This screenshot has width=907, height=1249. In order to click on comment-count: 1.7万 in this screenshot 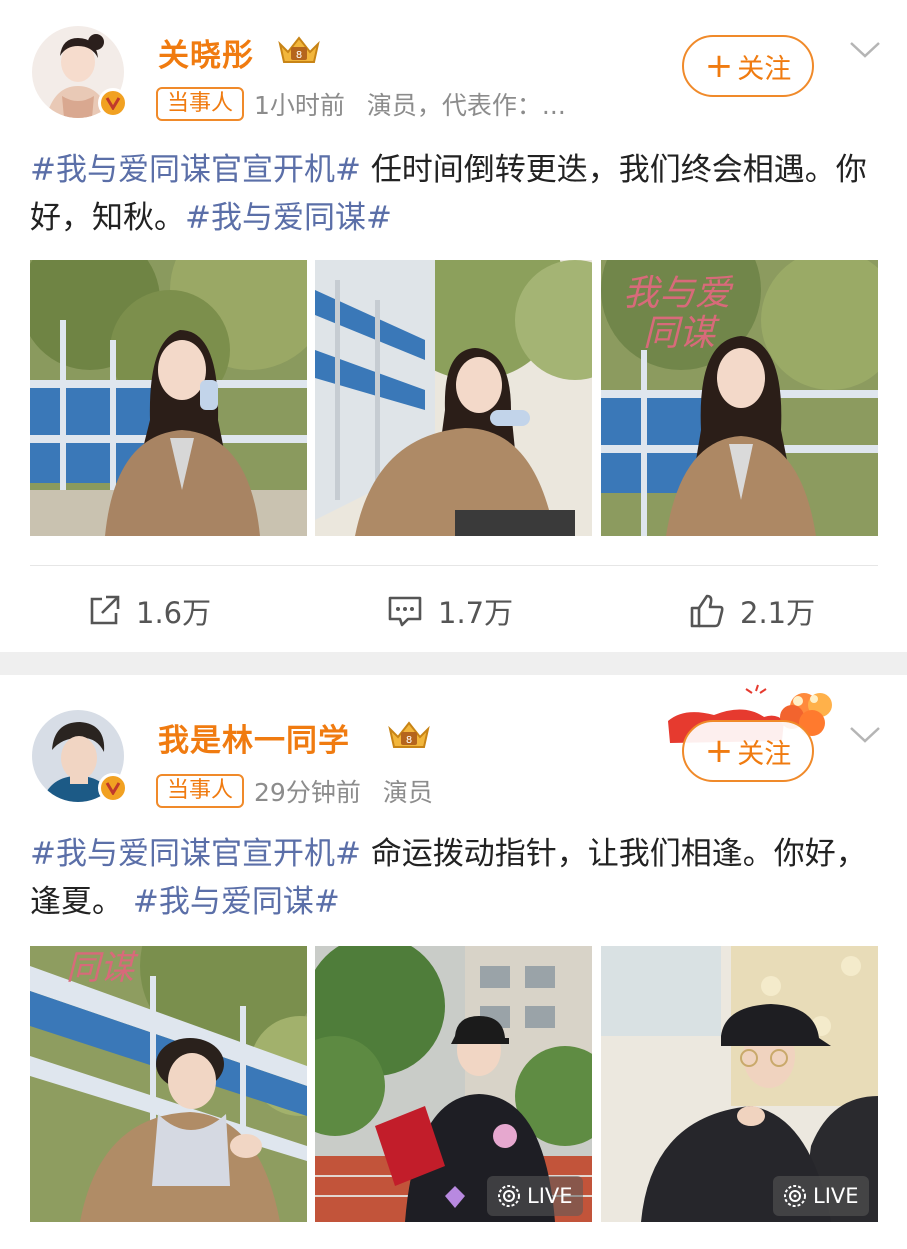, I will do `click(476, 613)`.